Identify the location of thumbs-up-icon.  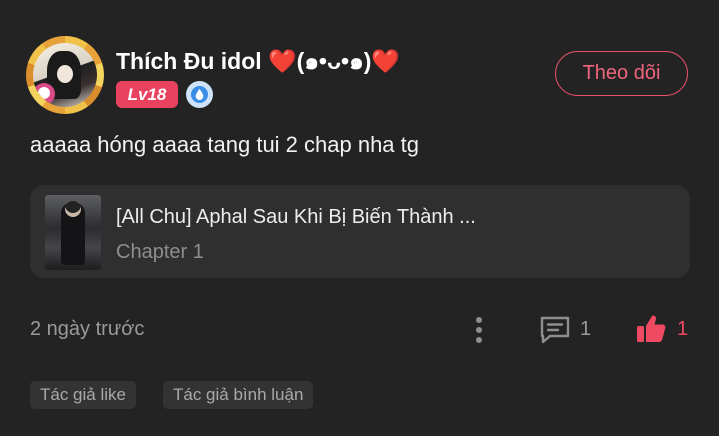
(651, 329).